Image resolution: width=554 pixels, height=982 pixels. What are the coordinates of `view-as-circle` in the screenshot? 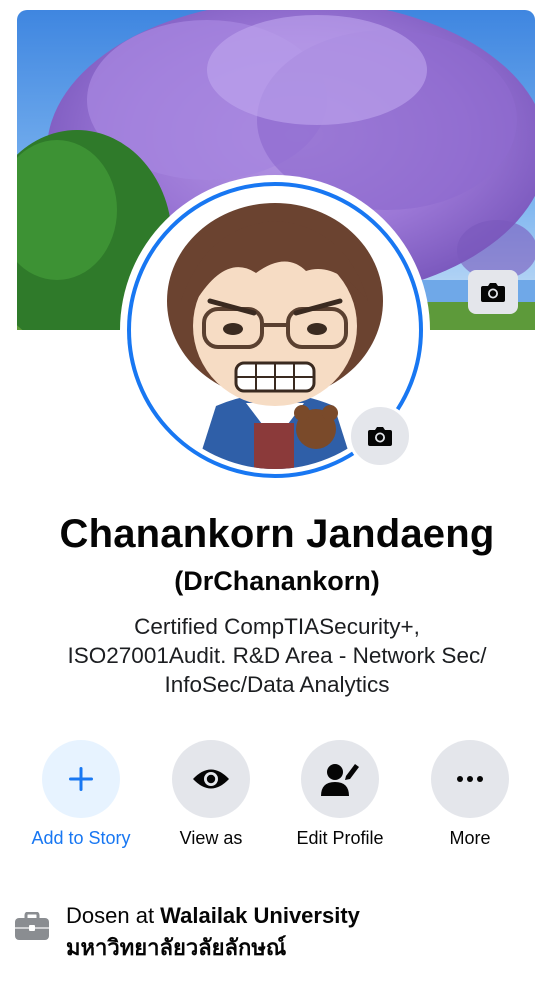 It's located at (211, 779).